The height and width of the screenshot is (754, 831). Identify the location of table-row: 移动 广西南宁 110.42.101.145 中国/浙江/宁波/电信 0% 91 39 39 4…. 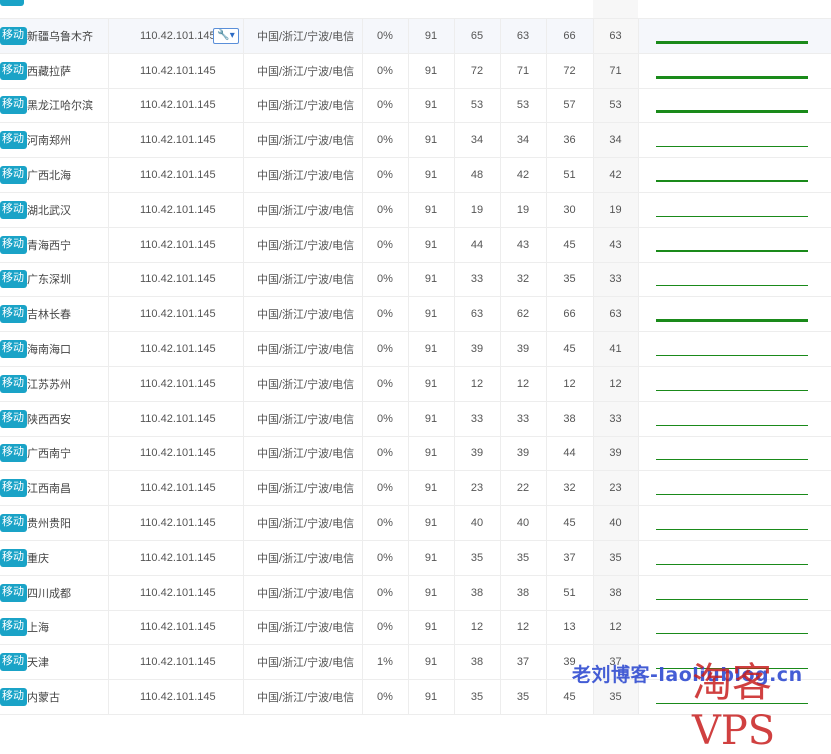
(415, 454).